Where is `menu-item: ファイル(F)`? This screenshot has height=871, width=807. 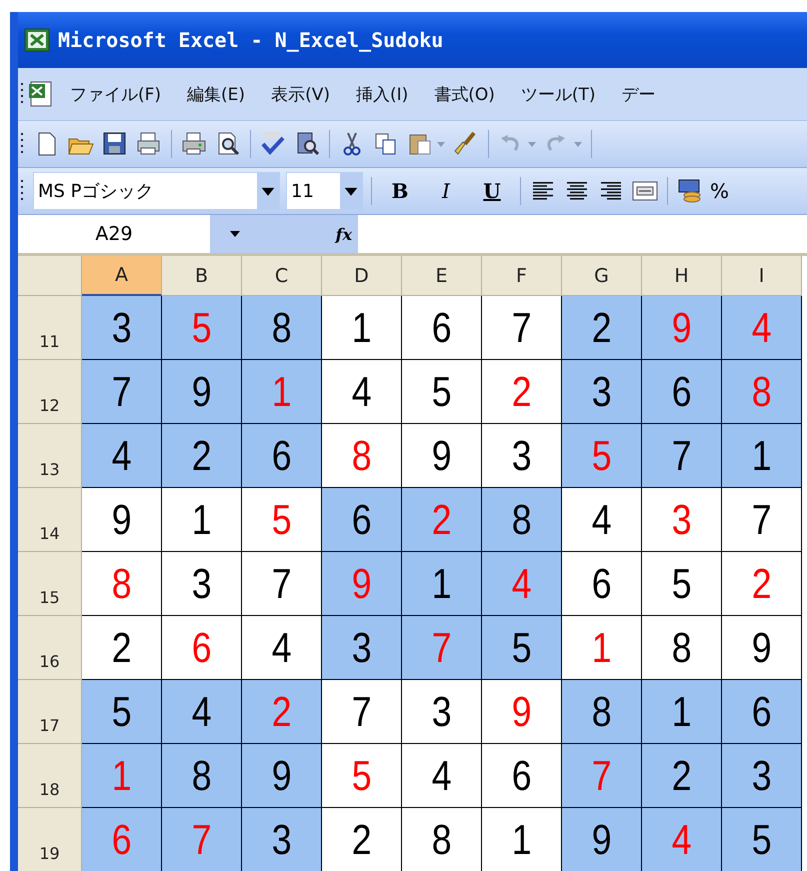 menu-item: ファイル(F) is located at coordinates (115, 94).